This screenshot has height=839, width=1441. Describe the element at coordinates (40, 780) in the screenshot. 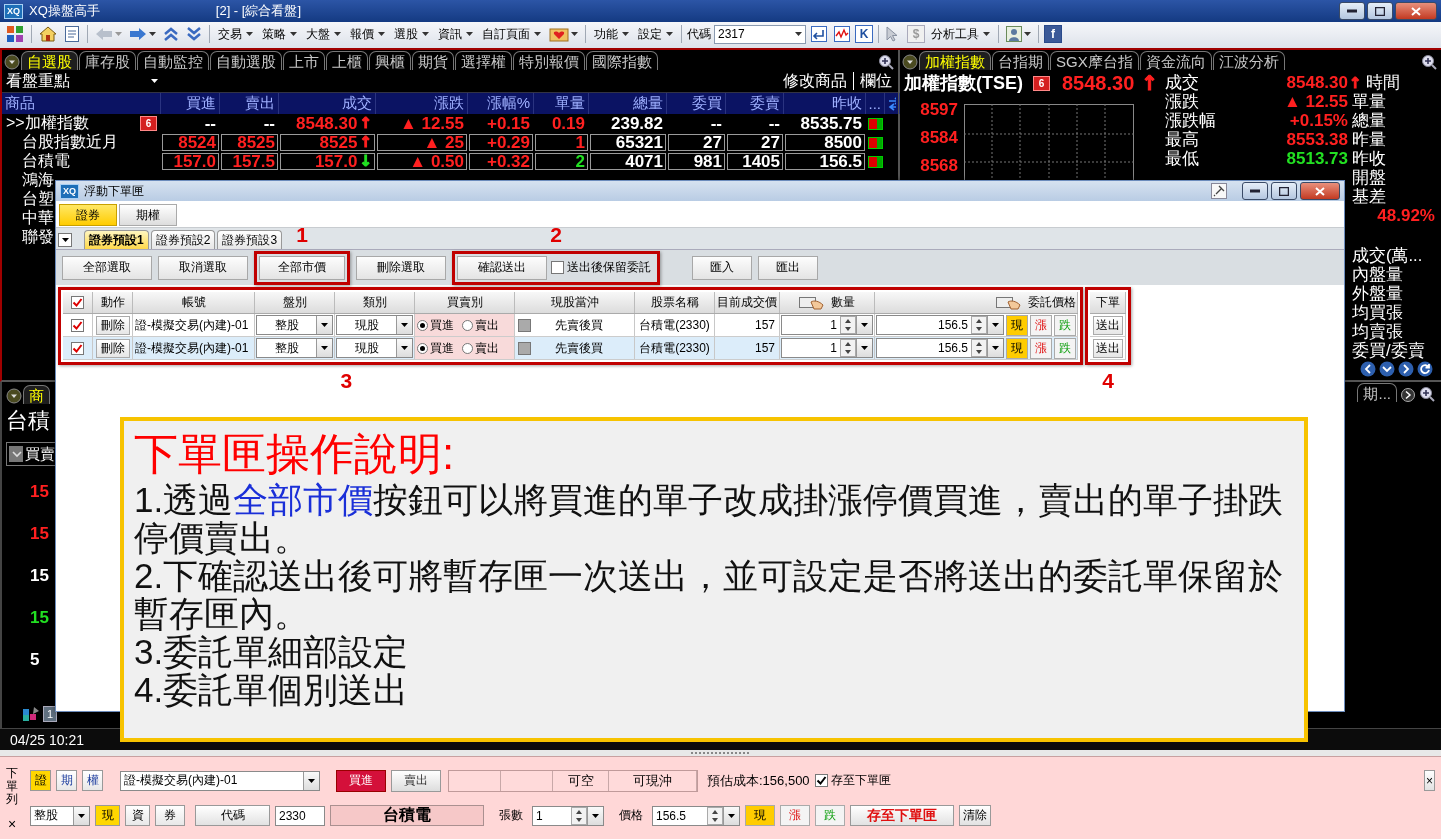

I see `market-tab: 證` at that location.